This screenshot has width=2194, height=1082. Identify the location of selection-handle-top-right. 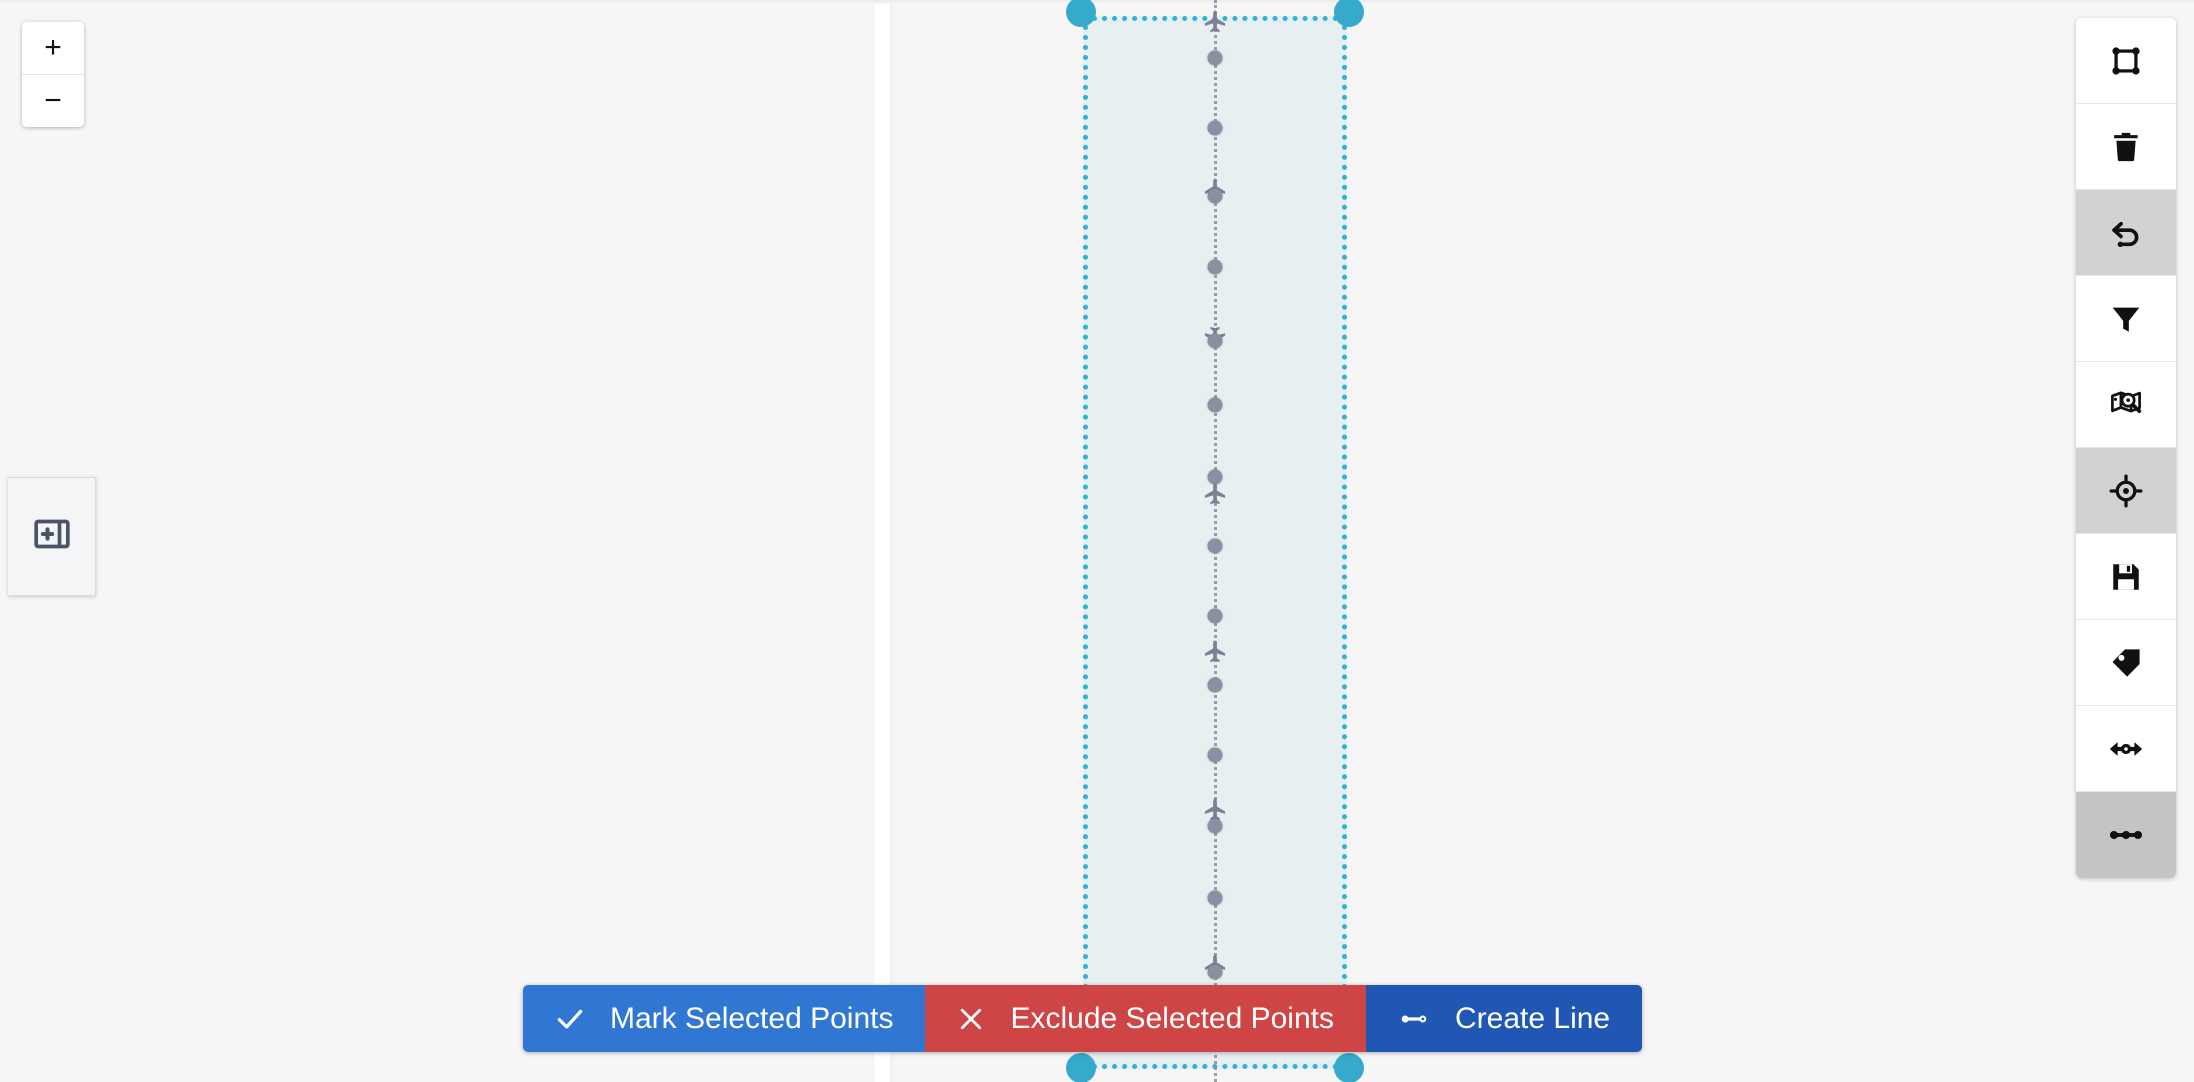
(1349, 13).